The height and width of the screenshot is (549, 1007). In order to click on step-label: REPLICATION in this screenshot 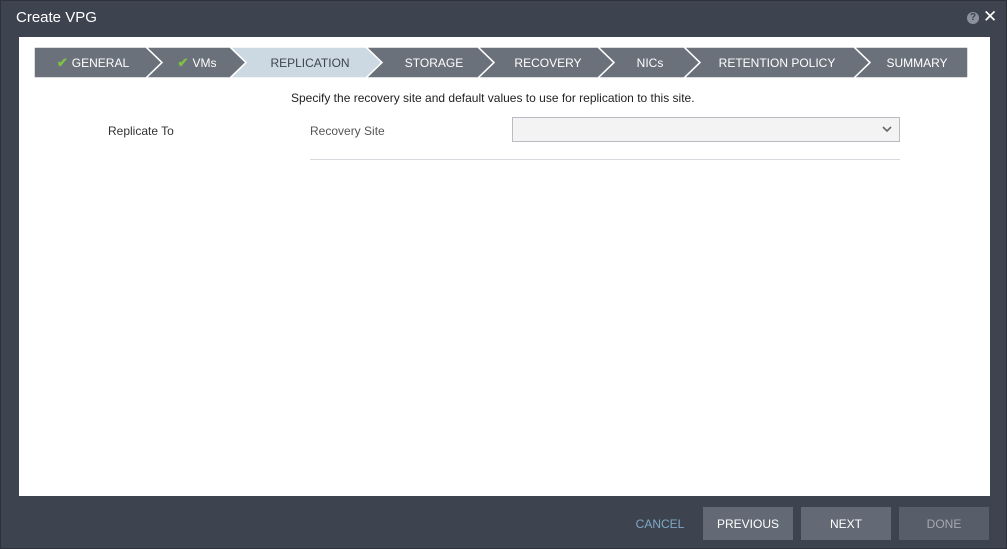, I will do `click(310, 62)`.